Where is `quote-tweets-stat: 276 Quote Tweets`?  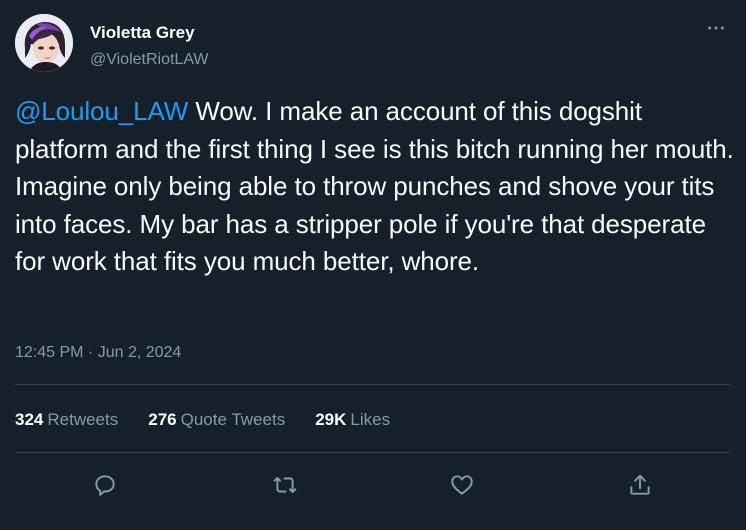
quote-tweets-stat: 276 Quote Tweets is located at coordinates (216, 420).